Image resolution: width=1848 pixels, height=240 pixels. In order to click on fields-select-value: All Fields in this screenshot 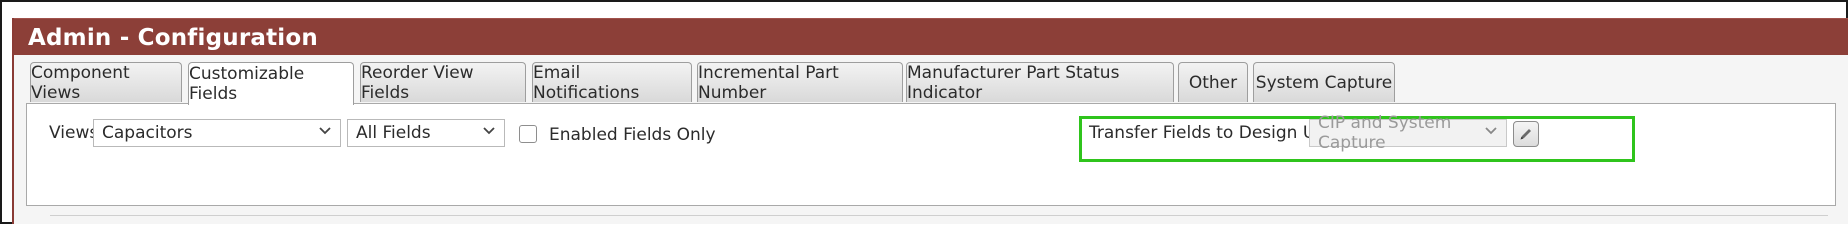, I will do `click(393, 133)`.